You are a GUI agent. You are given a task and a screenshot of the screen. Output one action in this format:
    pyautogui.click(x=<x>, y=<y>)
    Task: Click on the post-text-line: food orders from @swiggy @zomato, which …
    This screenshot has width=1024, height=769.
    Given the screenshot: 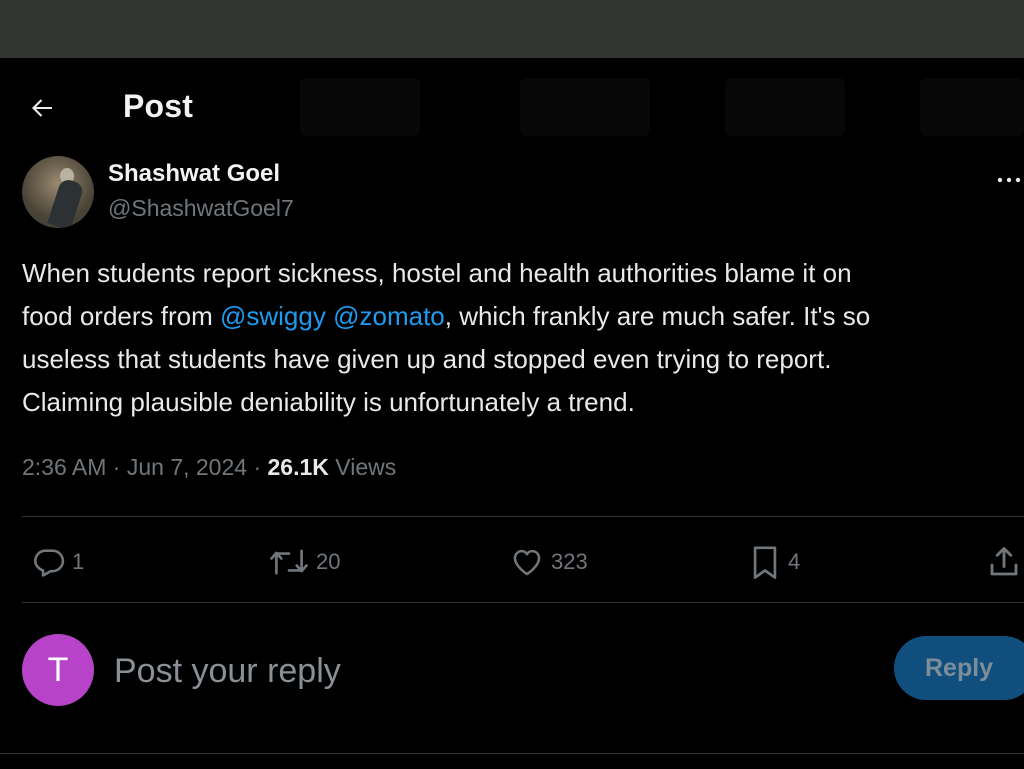 What is the action you would take?
    pyautogui.click(x=446, y=316)
    